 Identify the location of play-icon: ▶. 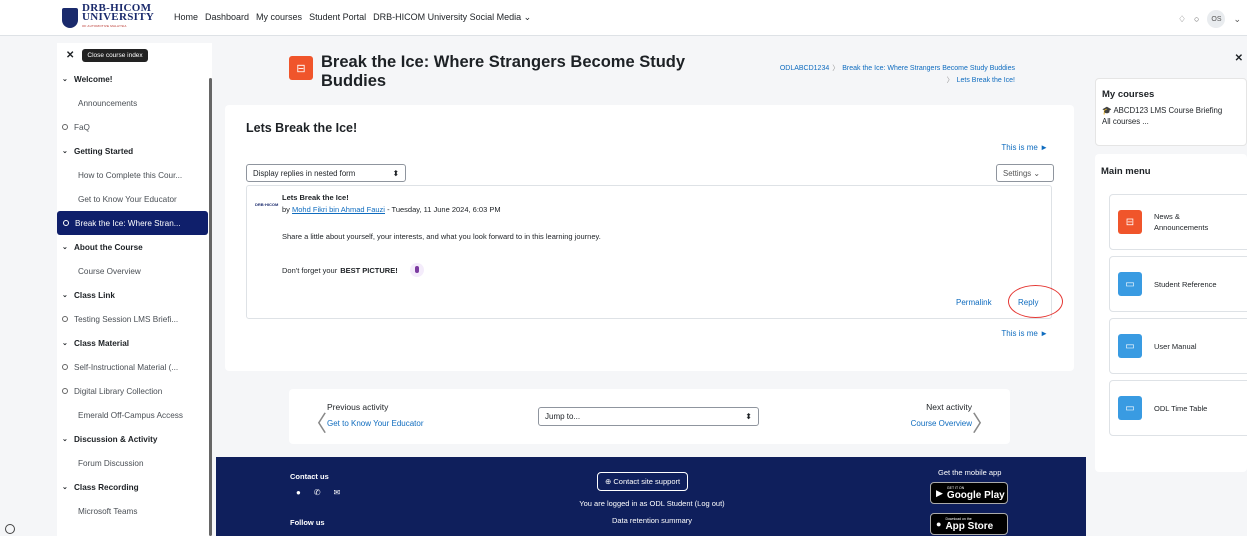
(939, 492).